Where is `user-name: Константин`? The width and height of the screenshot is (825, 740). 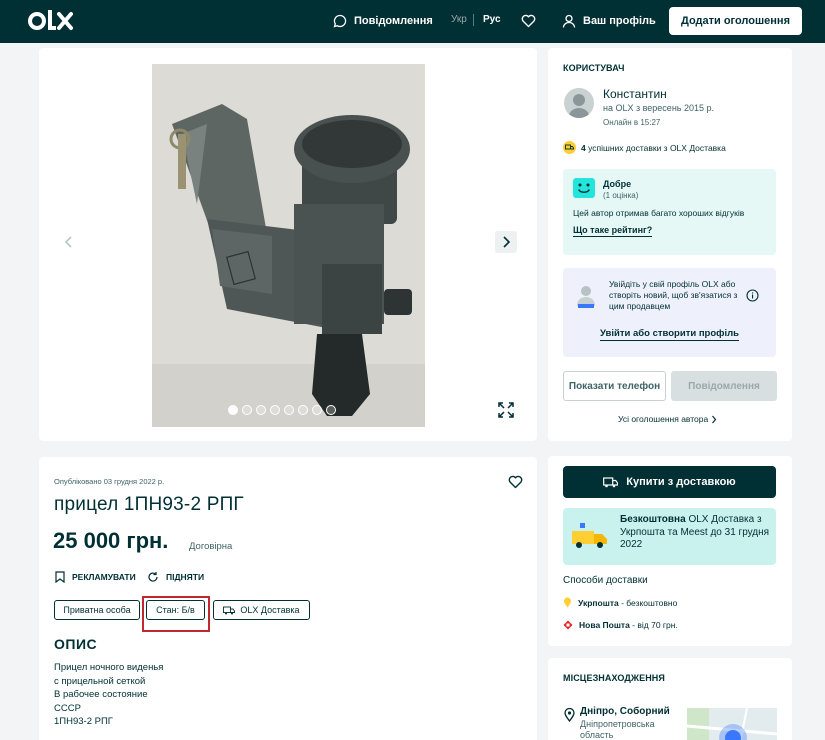 user-name: Константин is located at coordinates (635, 94).